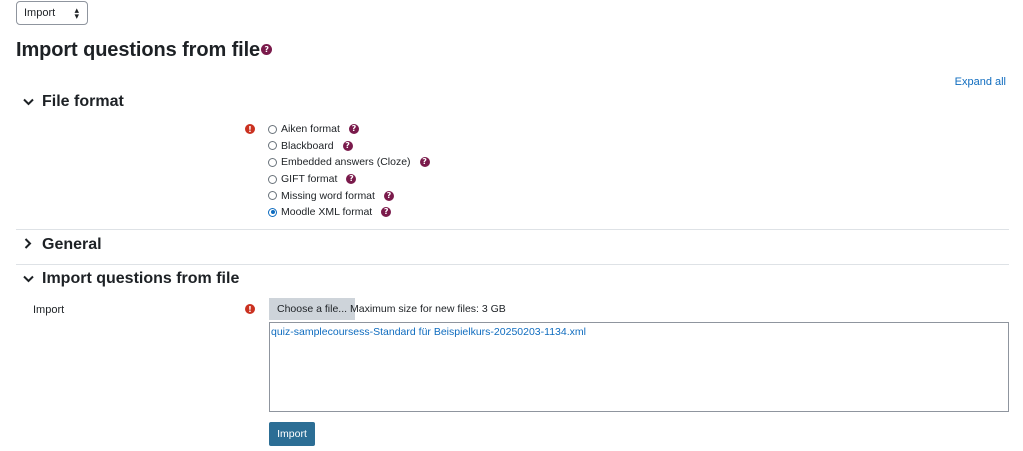 Image resolution: width=1023 pixels, height=451 pixels. What do you see at coordinates (346, 162) in the screenshot?
I see `format-option-label: Embedded answers (Cloze)` at bounding box center [346, 162].